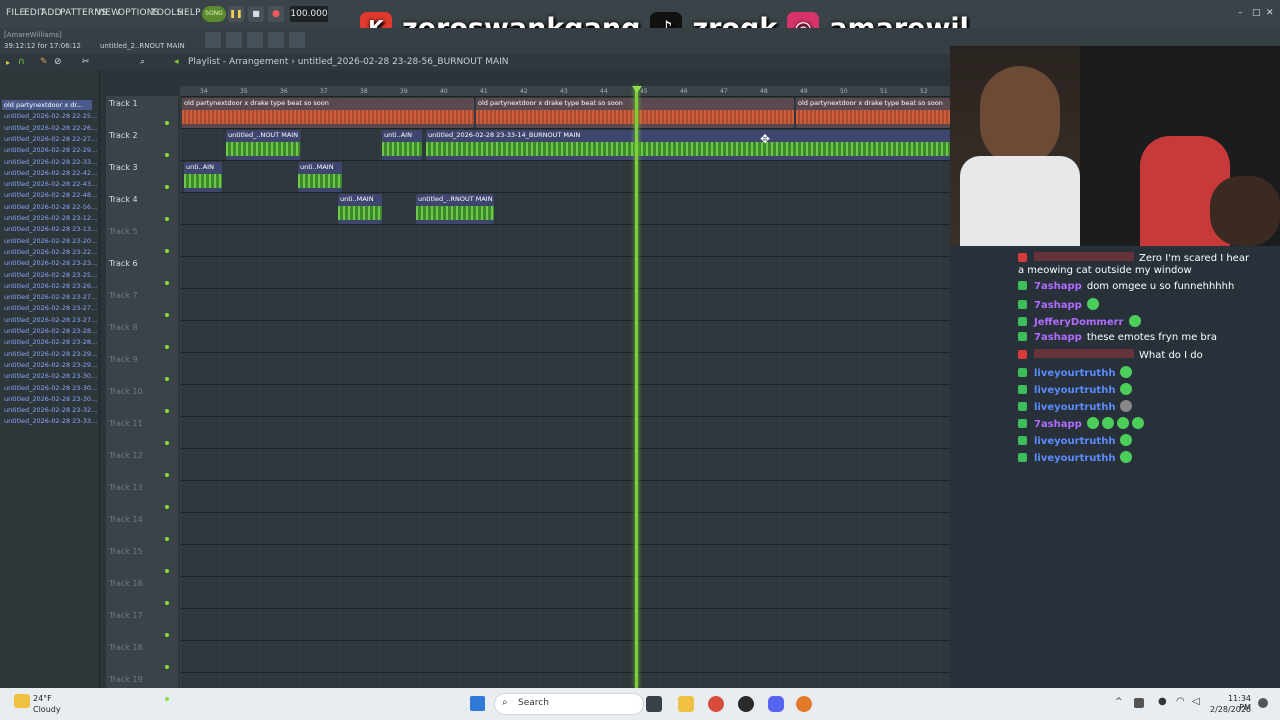 This screenshot has width=1280, height=720. What do you see at coordinates (1240, 13) in the screenshot?
I see `minimize-icon: –` at bounding box center [1240, 13].